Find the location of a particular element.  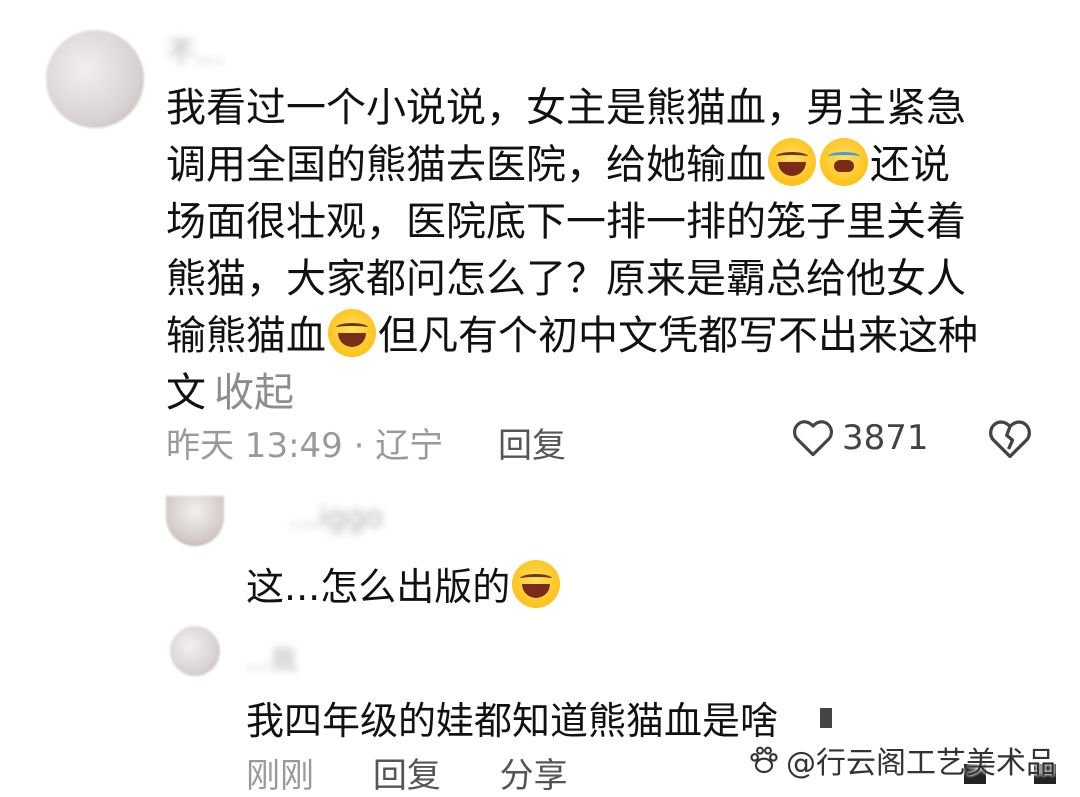

comment-line: 调用全国的熊猫去医院，给她输血 还说 is located at coordinates (606, 165).